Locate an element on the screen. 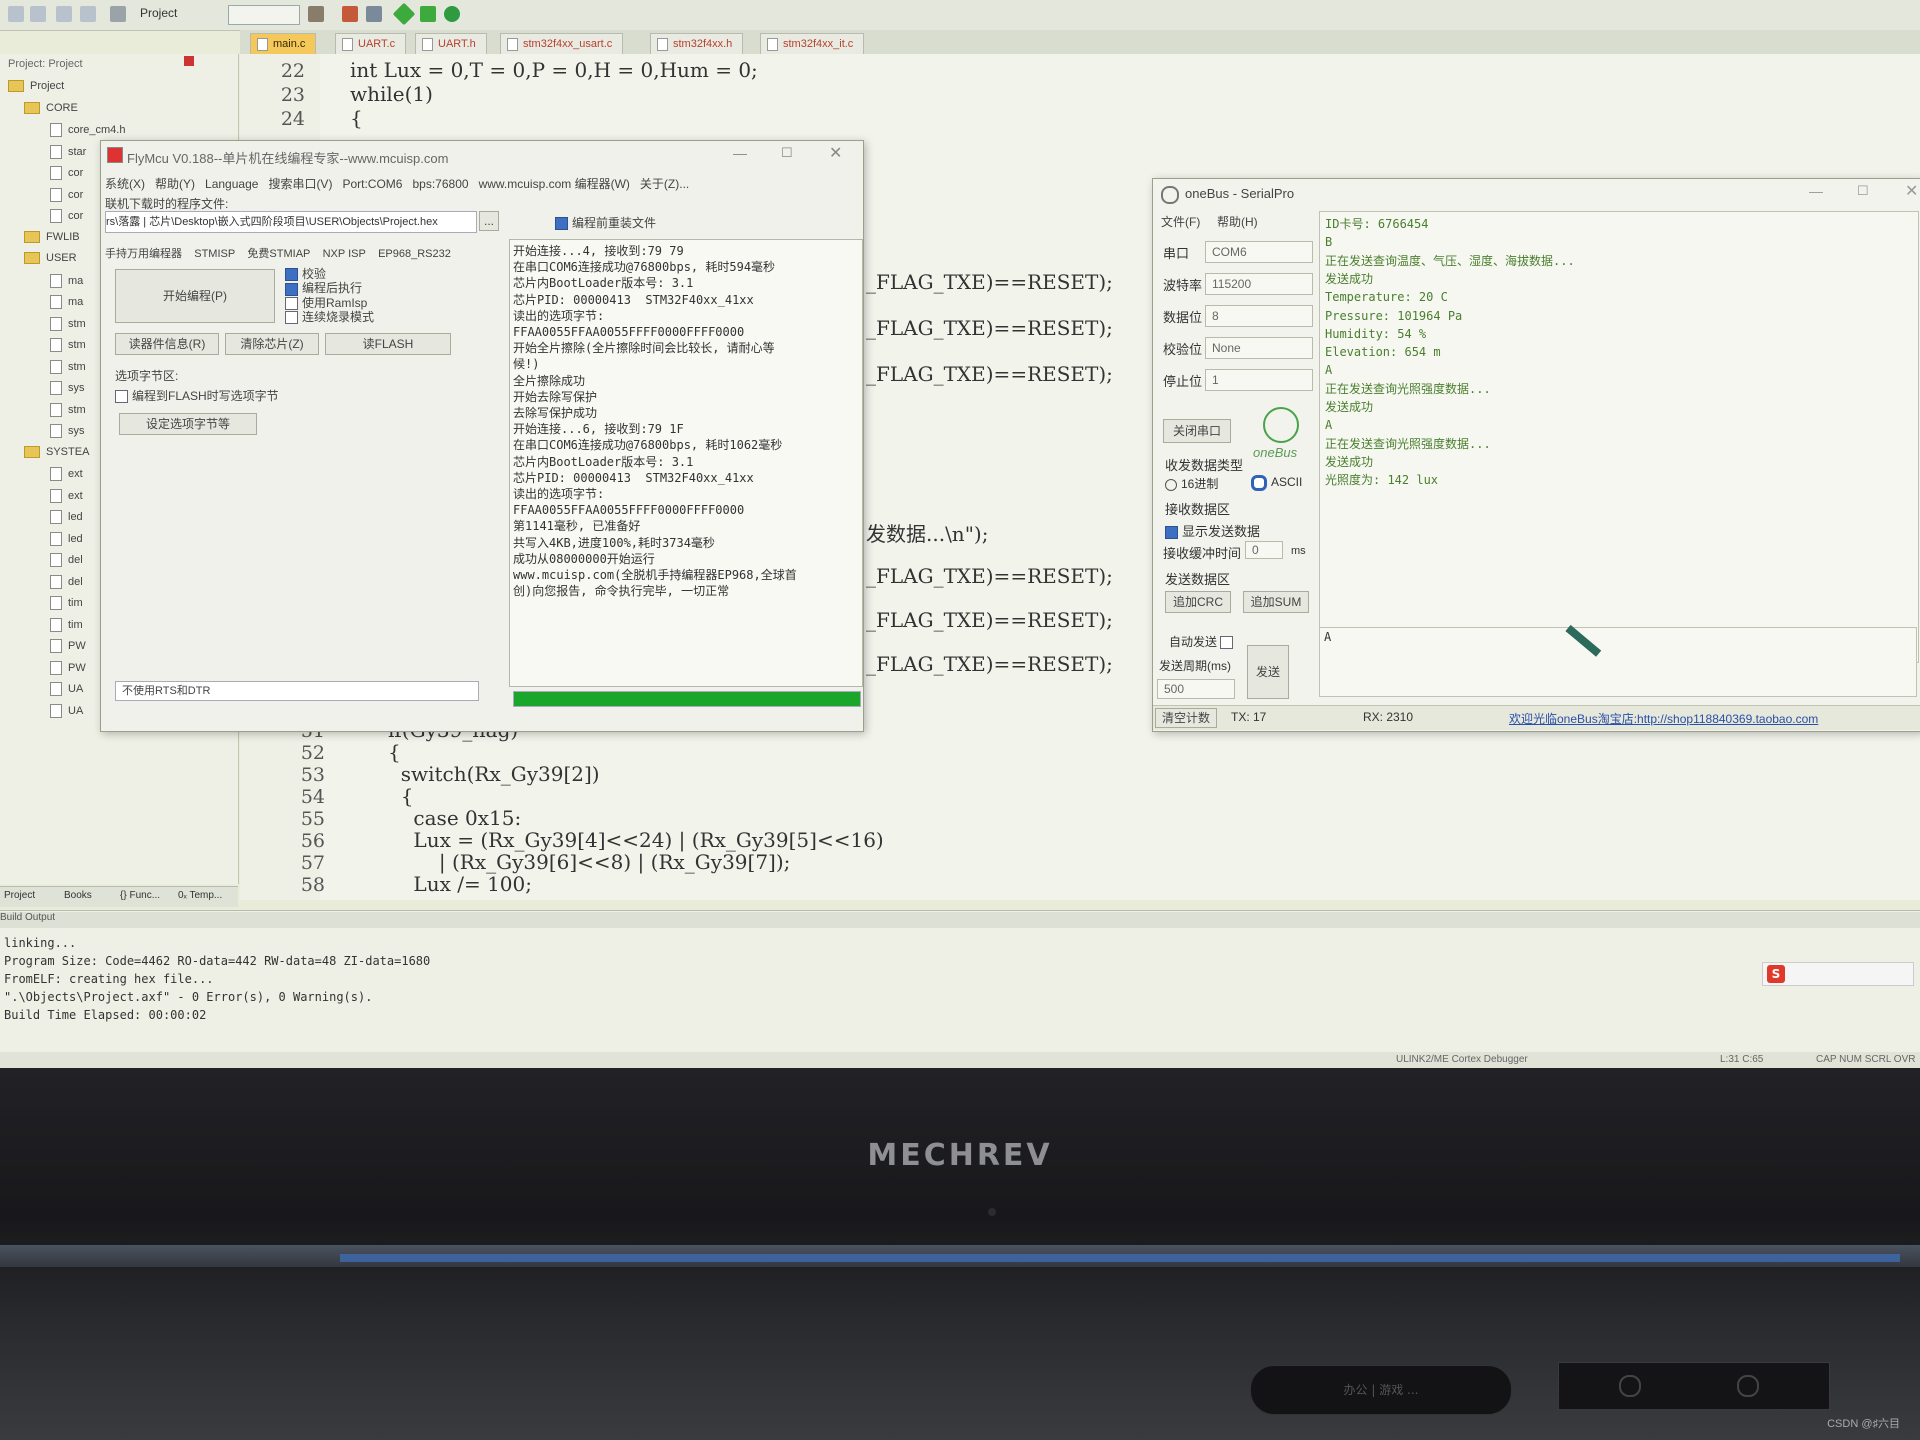 The width and height of the screenshot is (1920, 1440). menu-bps: bps:76800 is located at coordinates (440, 184).